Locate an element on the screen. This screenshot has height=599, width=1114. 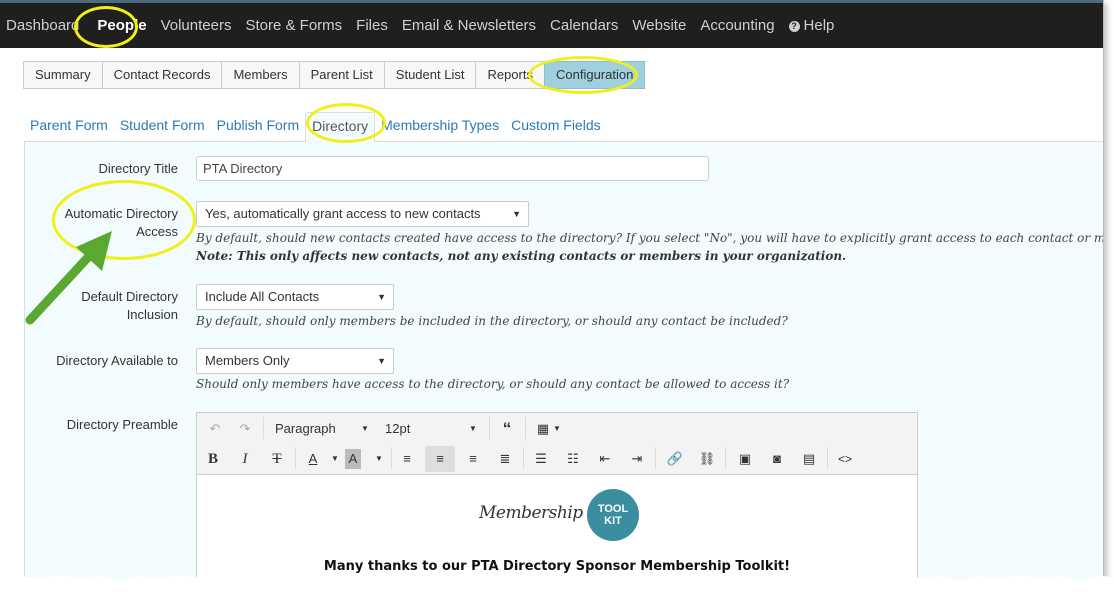
align-left-icon: ≡ is located at coordinates (407, 459).